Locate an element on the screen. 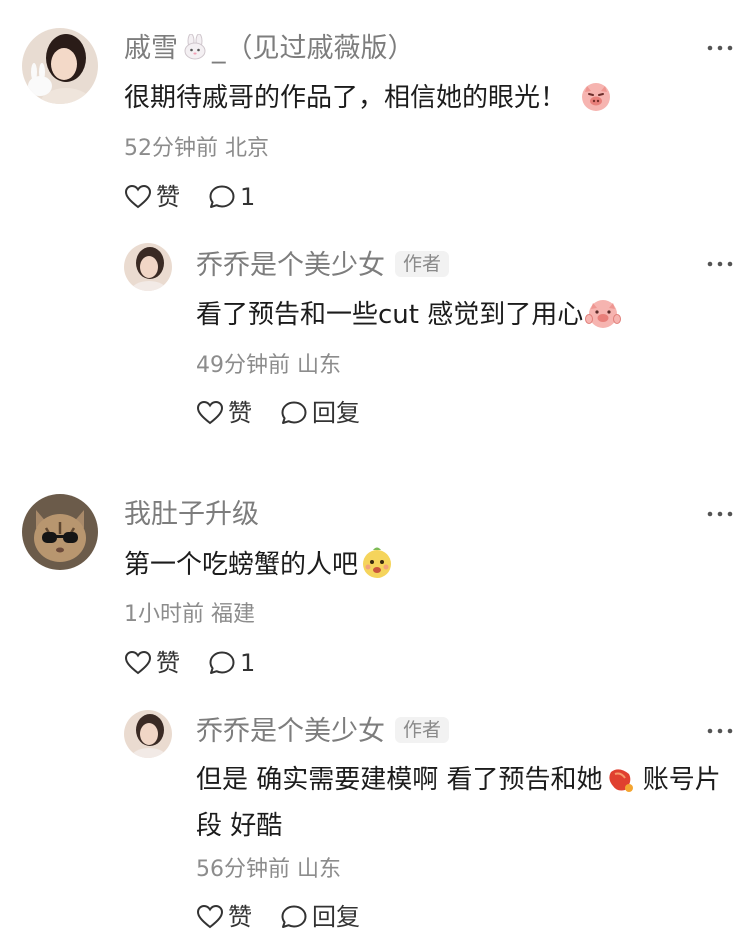 This screenshot has height=946, width=752. comment-username: 我肚子升级 is located at coordinates (191, 515).